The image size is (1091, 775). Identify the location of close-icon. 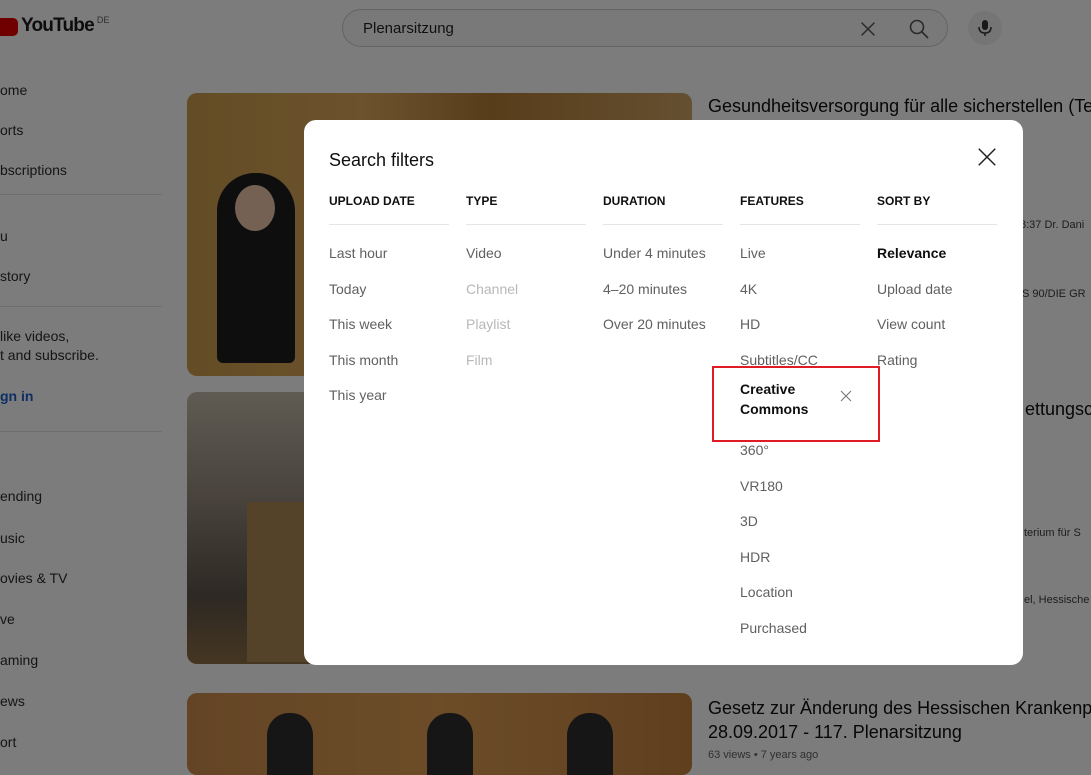
(987, 157).